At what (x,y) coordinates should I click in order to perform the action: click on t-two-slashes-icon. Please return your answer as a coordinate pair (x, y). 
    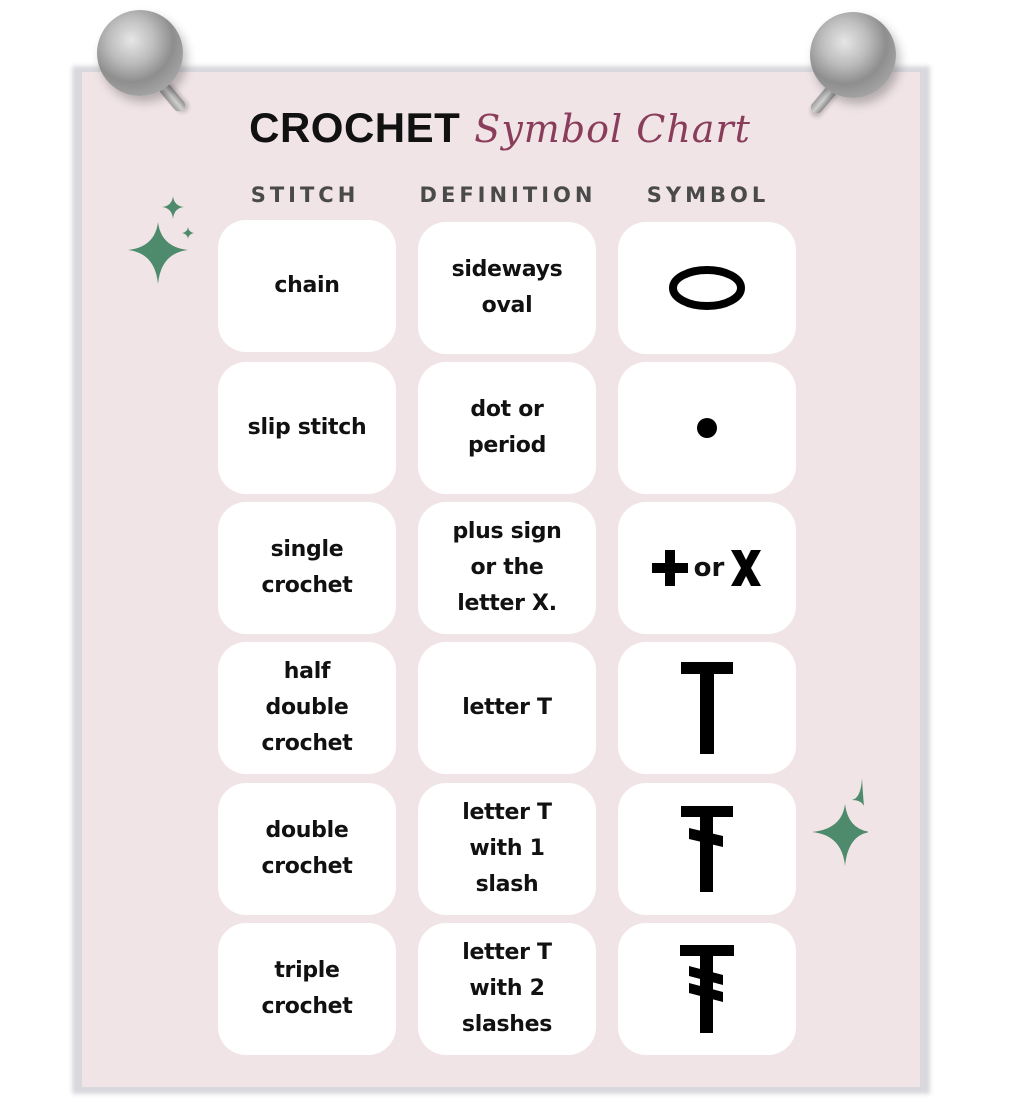
    Looking at the image, I should click on (707, 989).